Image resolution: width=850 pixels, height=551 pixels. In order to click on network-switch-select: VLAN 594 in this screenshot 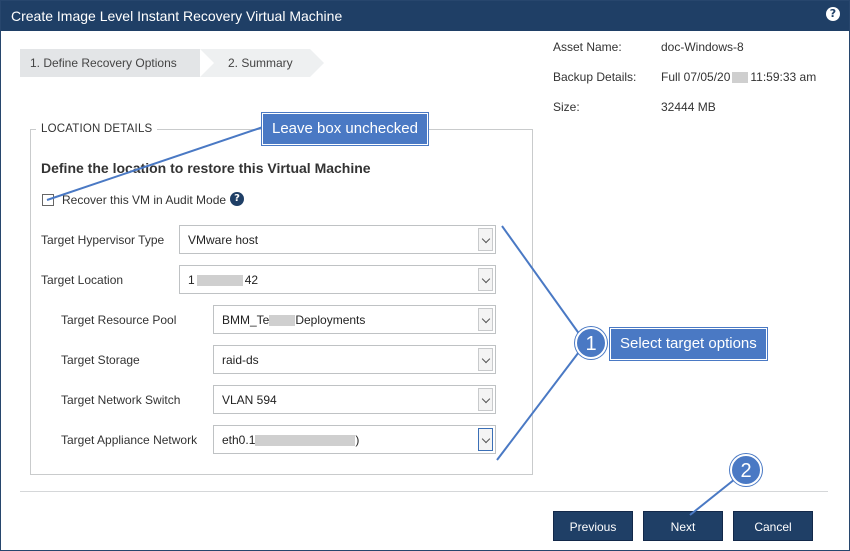, I will do `click(354, 399)`.